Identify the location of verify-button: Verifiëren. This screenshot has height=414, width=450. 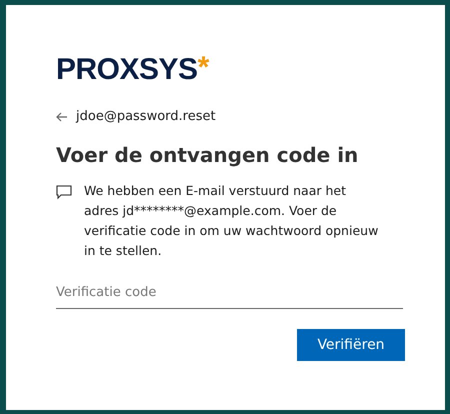
(351, 345).